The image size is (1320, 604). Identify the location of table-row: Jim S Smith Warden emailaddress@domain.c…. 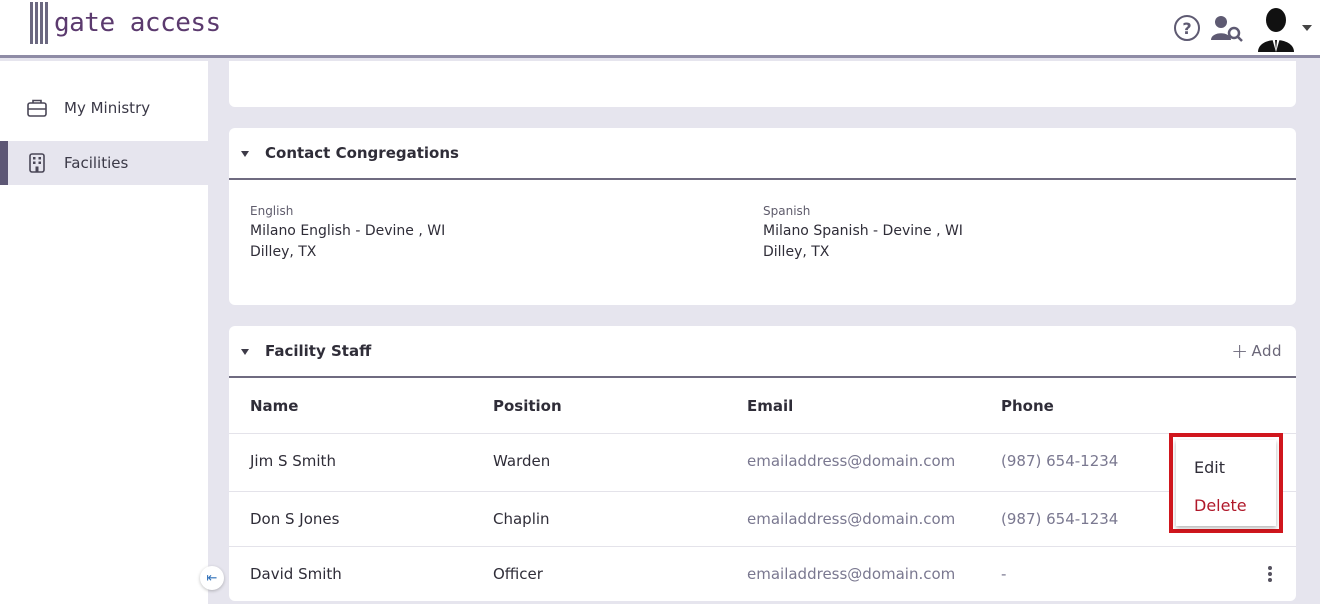
(762, 460).